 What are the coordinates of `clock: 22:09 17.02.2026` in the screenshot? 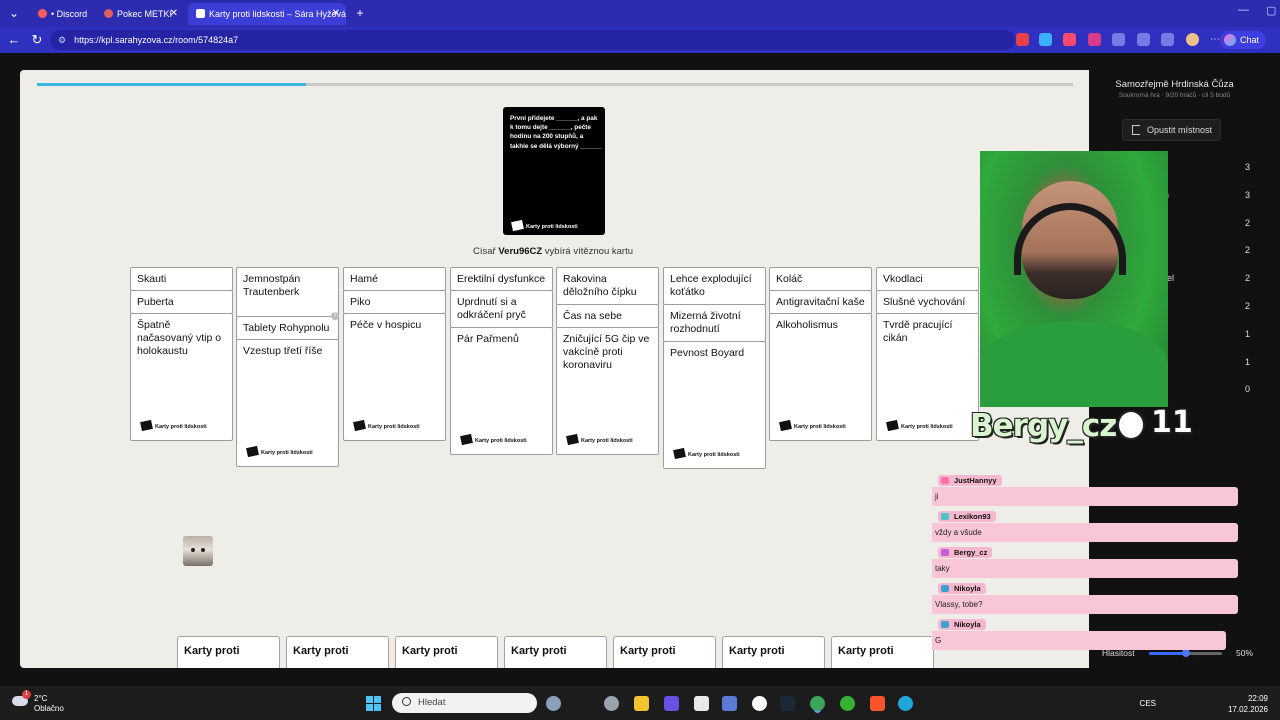 It's located at (1238, 704).